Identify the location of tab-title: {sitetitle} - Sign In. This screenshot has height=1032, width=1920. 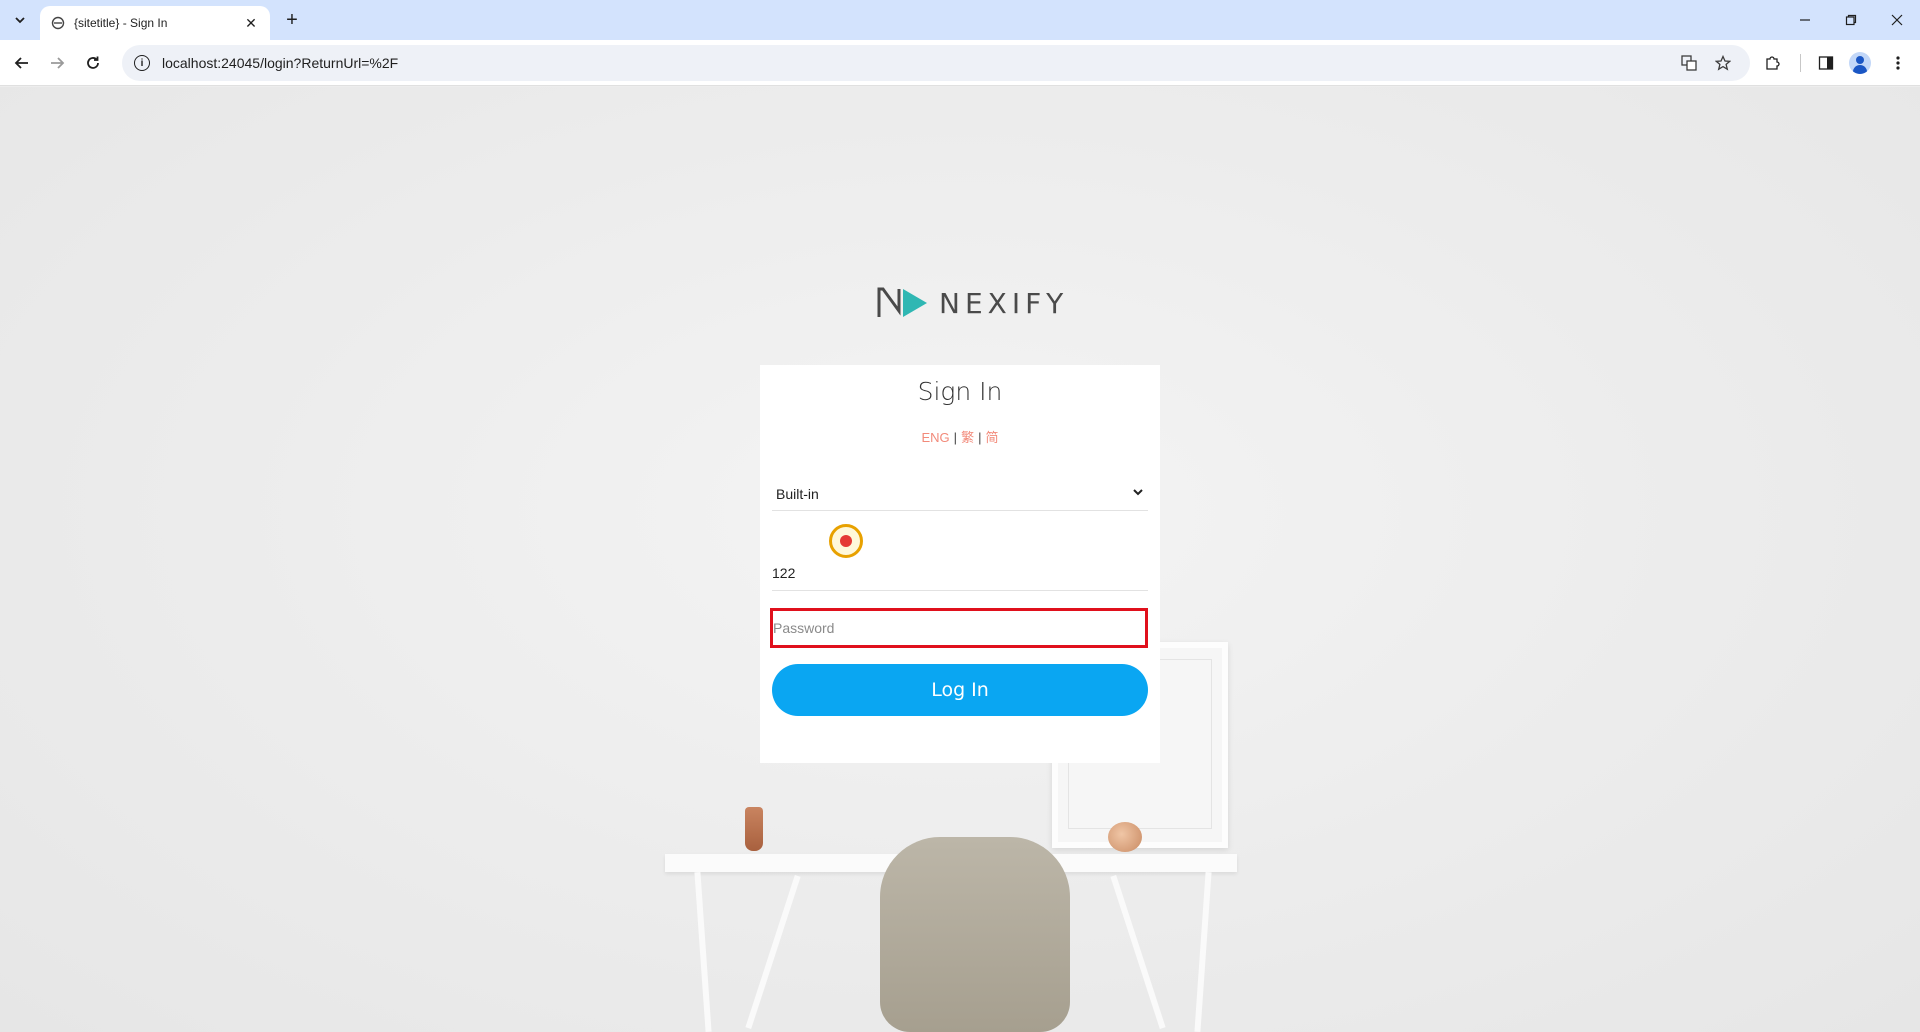
(121, 23).